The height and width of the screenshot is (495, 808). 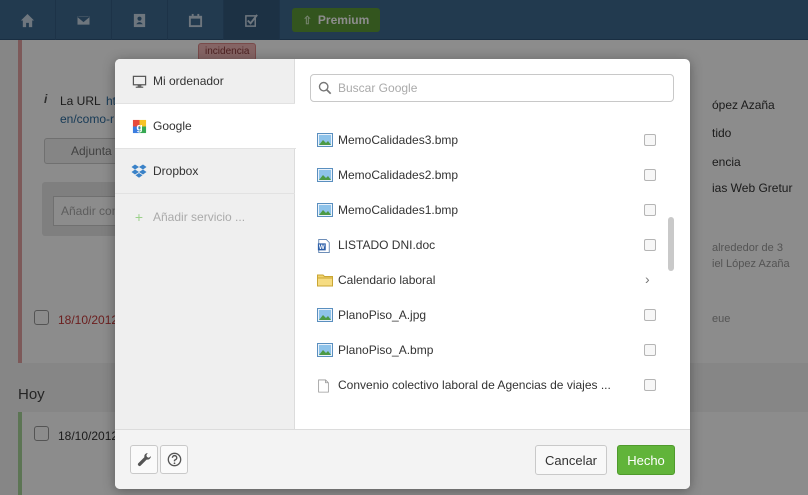 I want to click on search-icon, so click(x=325, y=88).